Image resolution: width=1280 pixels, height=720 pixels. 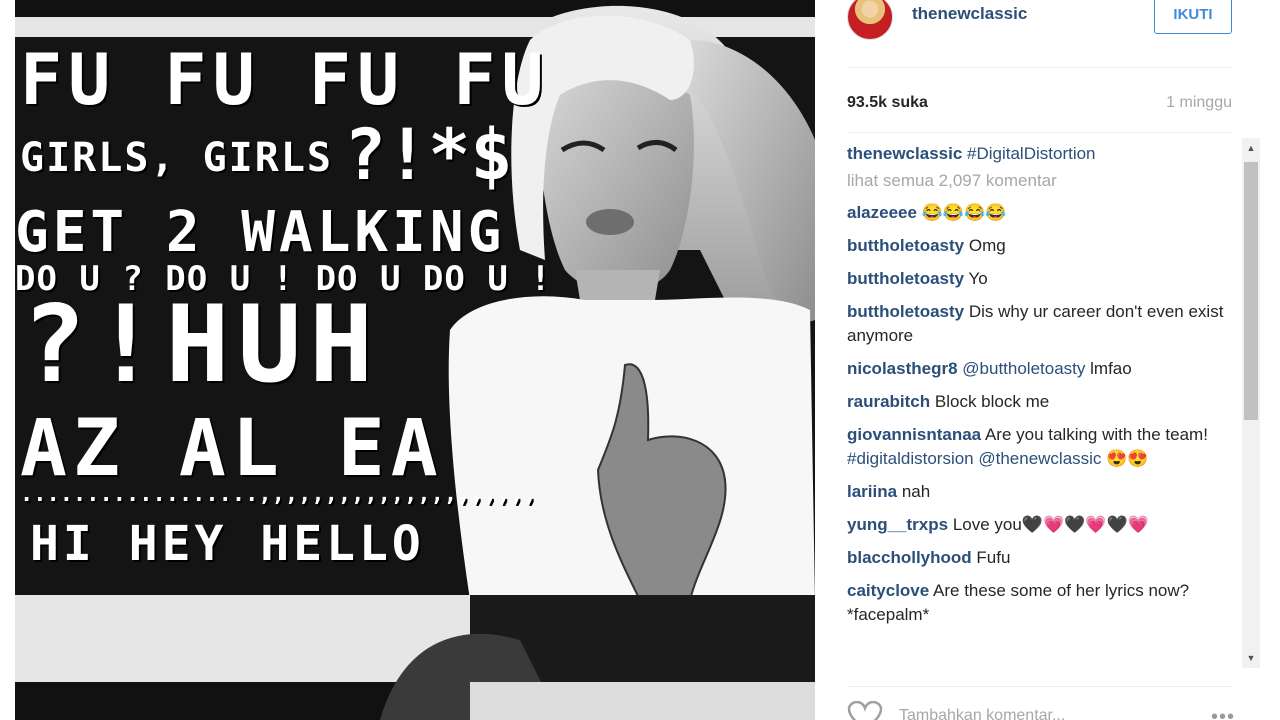 I want to click on comment-item: lariina nah, so click(x=1039, y=492).